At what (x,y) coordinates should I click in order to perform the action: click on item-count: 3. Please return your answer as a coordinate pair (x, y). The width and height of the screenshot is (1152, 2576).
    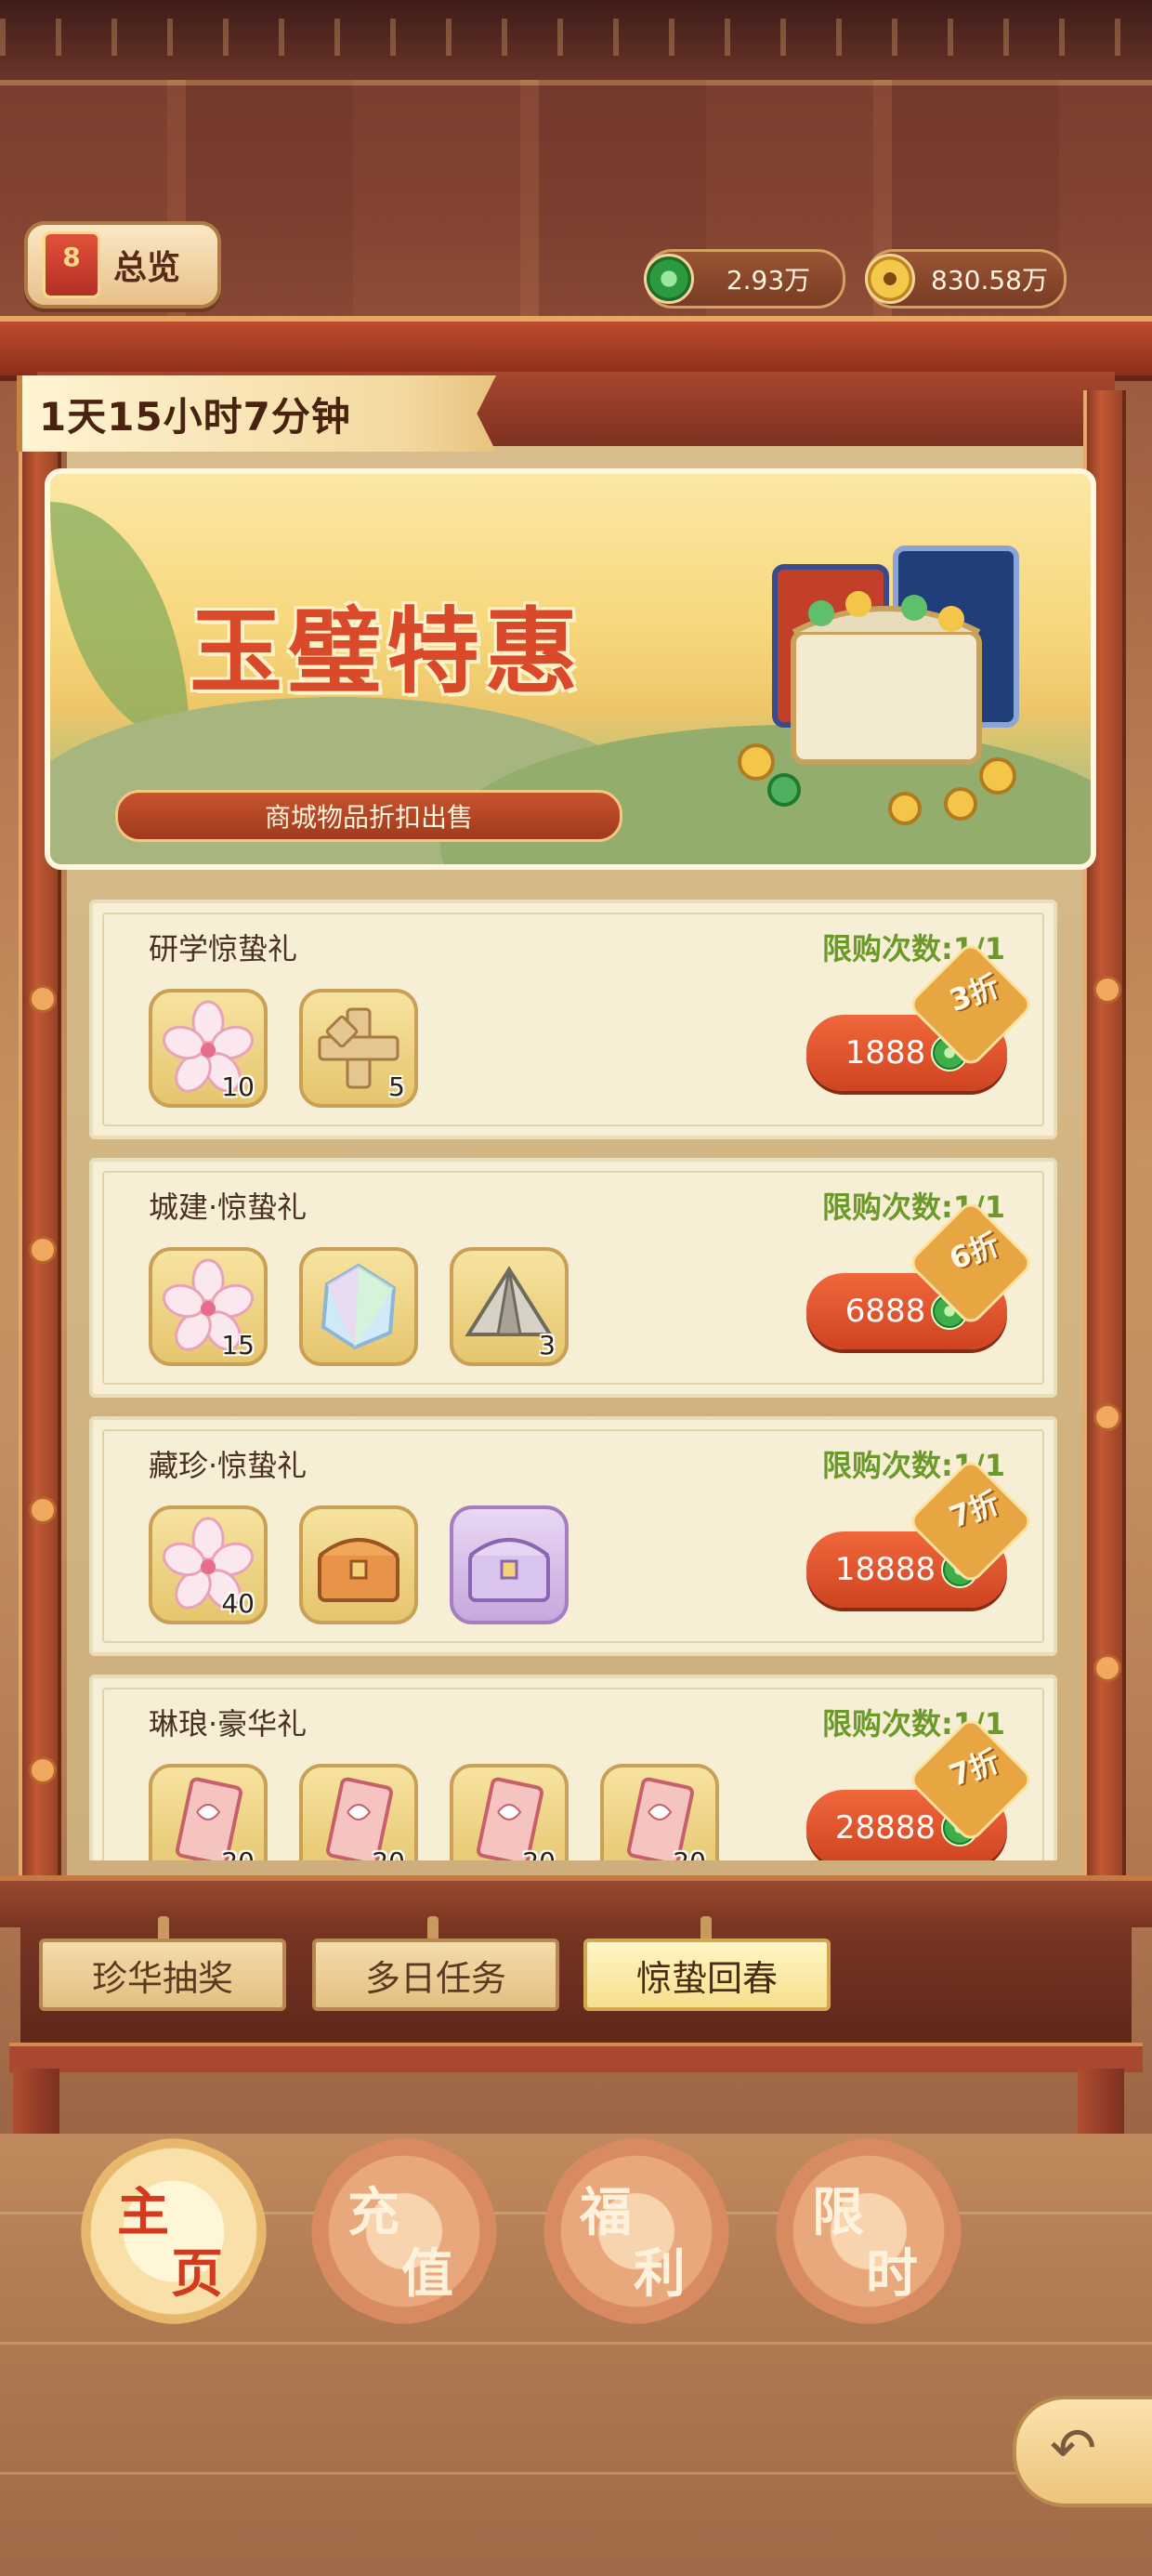
    Looking at the image, I should click on (547, 1345).